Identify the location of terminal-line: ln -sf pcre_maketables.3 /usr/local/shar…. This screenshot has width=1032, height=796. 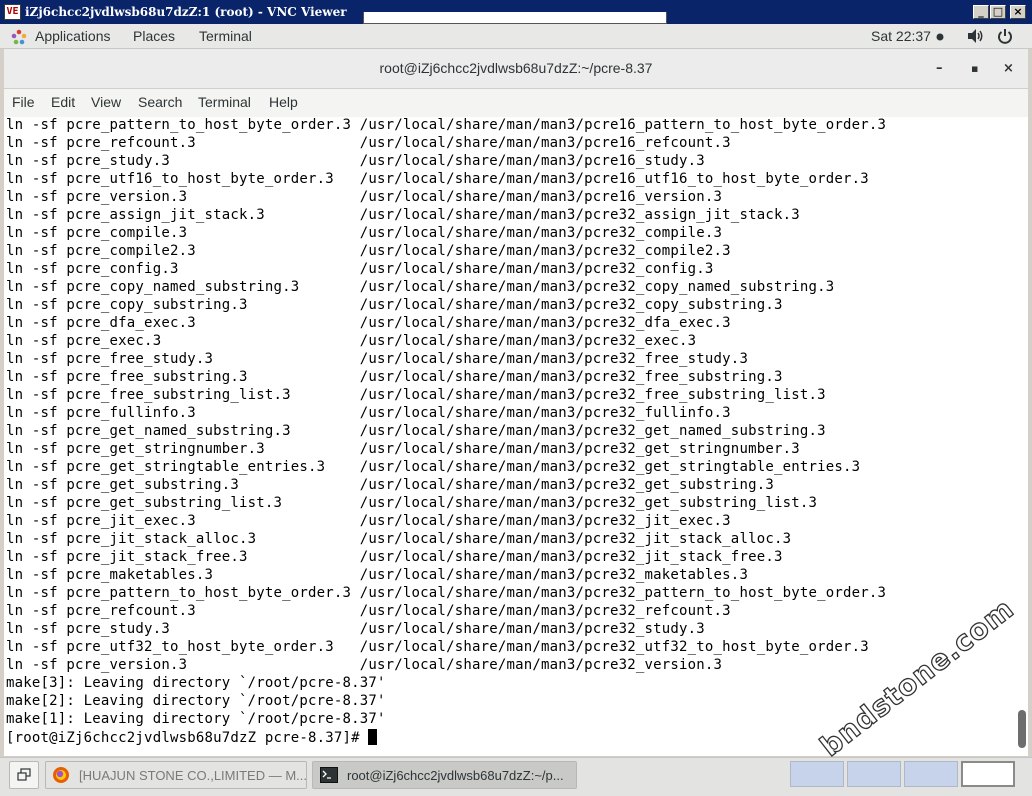
(377, 575).